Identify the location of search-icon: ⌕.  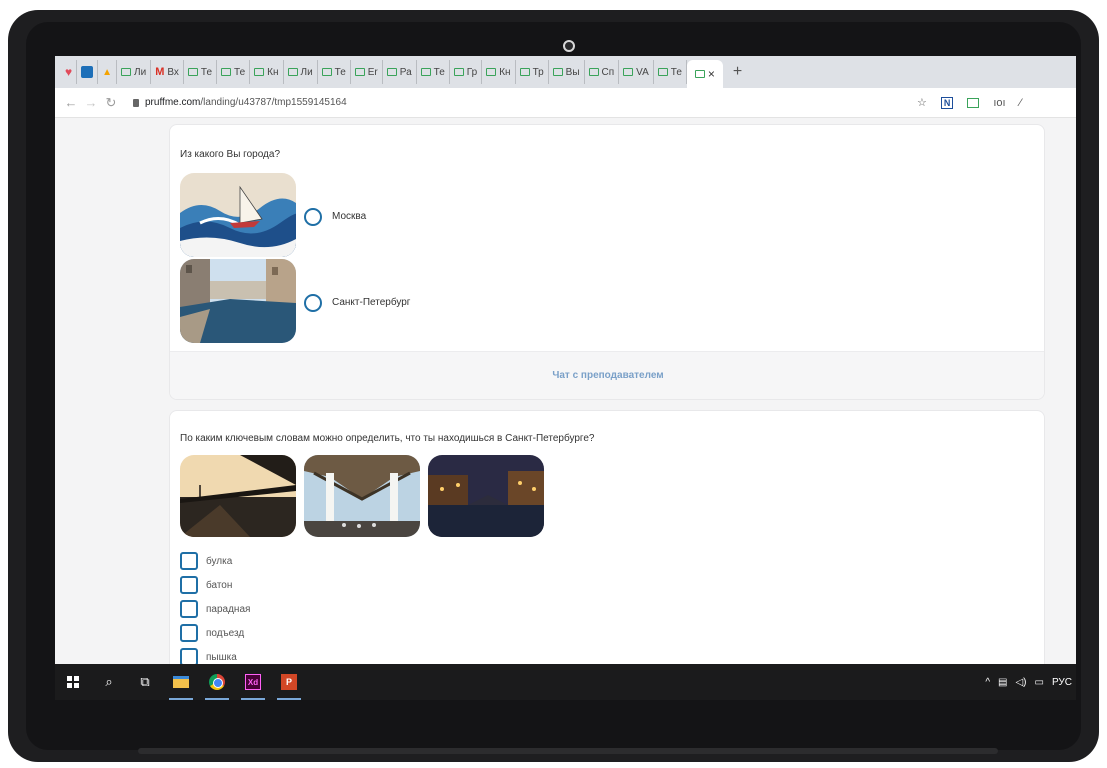
(109, 682).